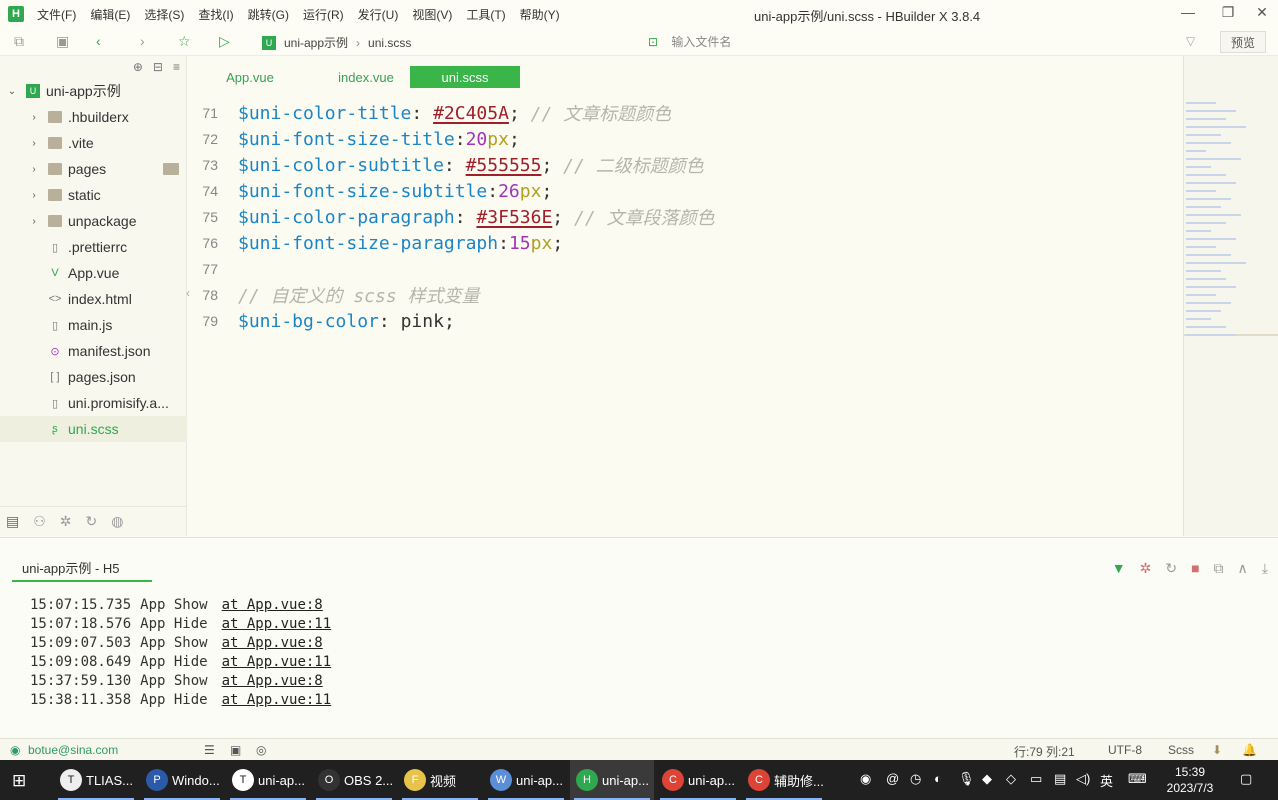 Image resolution: width=1278 pixels, height=800 pixels. I want to click on sidebar-item: › pages, so click(93, 169).